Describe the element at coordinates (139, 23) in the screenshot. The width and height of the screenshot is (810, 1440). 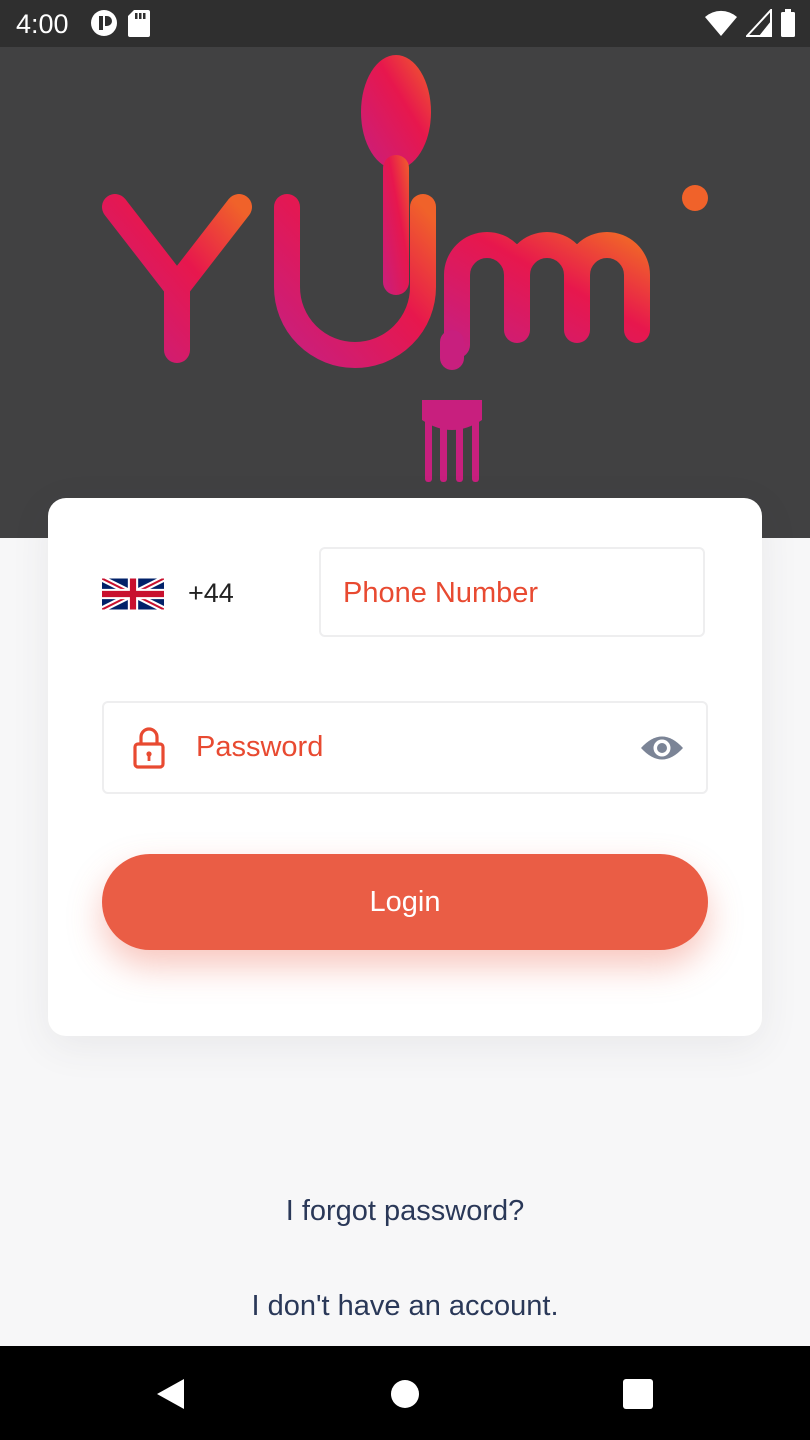
I see `sd-card-icon` at that location.